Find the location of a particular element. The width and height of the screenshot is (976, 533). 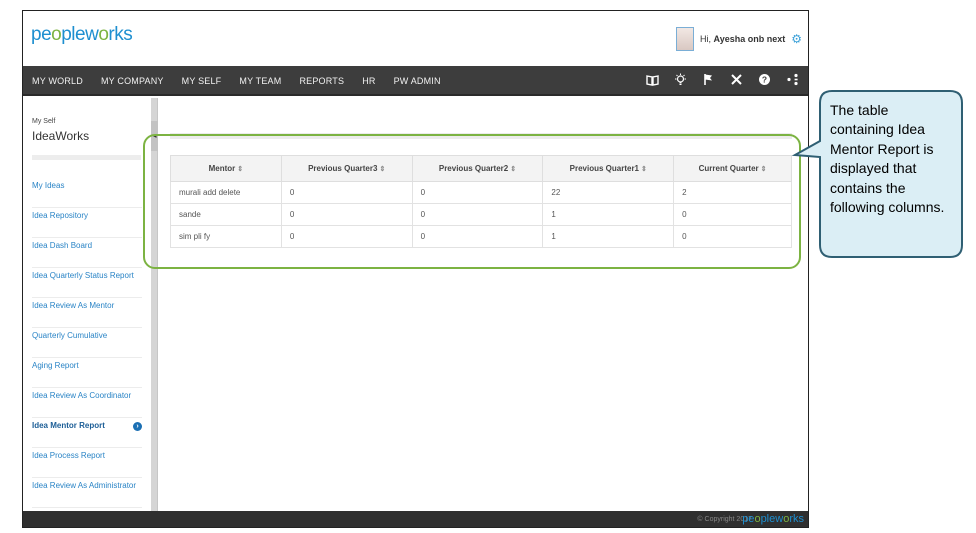

arrow-right-circle-icon: › is located at coordinates (137, 426).